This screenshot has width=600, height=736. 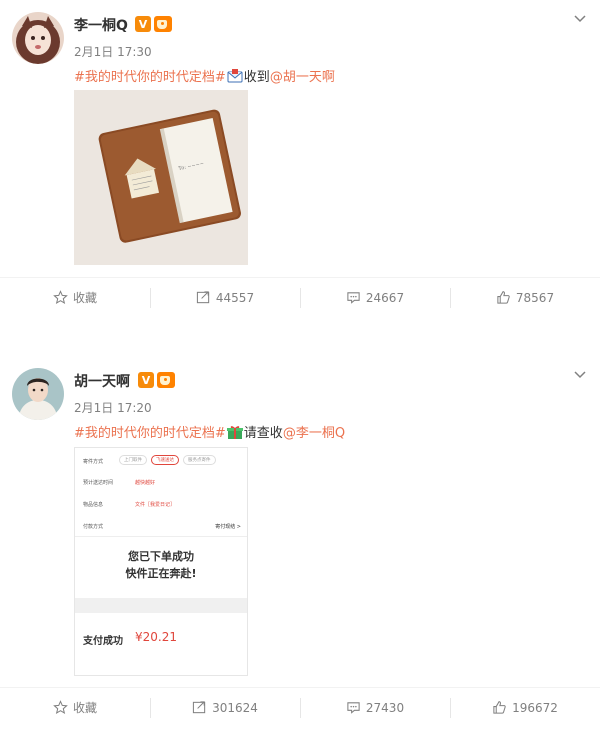 What do you see at coordinates (235, 707) in the screenshot?
I see `repost-count: 301624` at bounding box center [235, 707].